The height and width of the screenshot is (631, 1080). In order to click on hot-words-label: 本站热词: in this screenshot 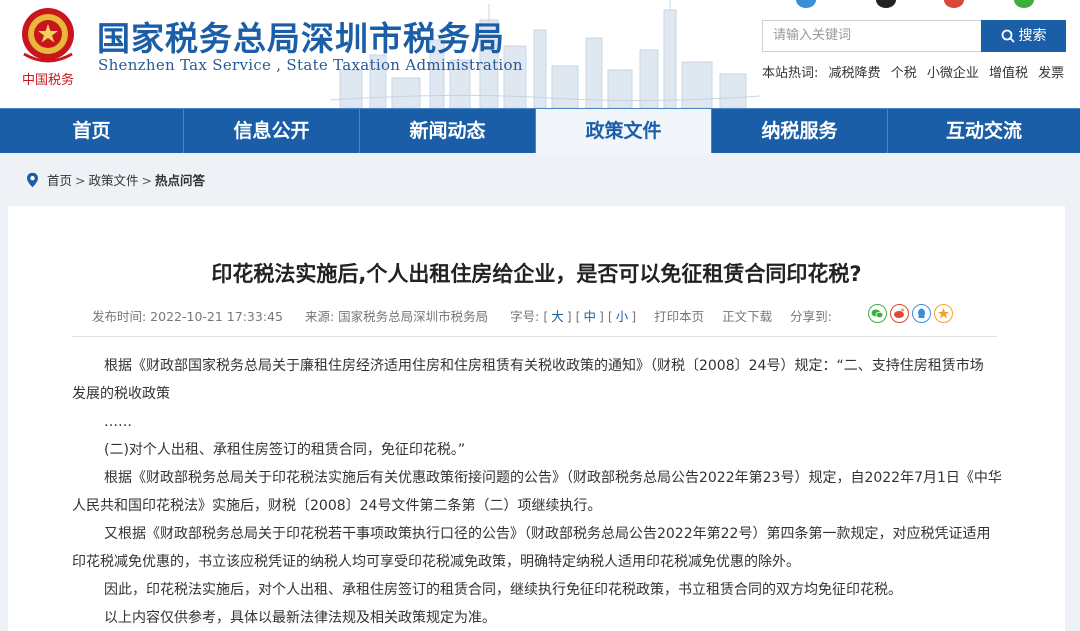, I will do `click(790, 73)`.